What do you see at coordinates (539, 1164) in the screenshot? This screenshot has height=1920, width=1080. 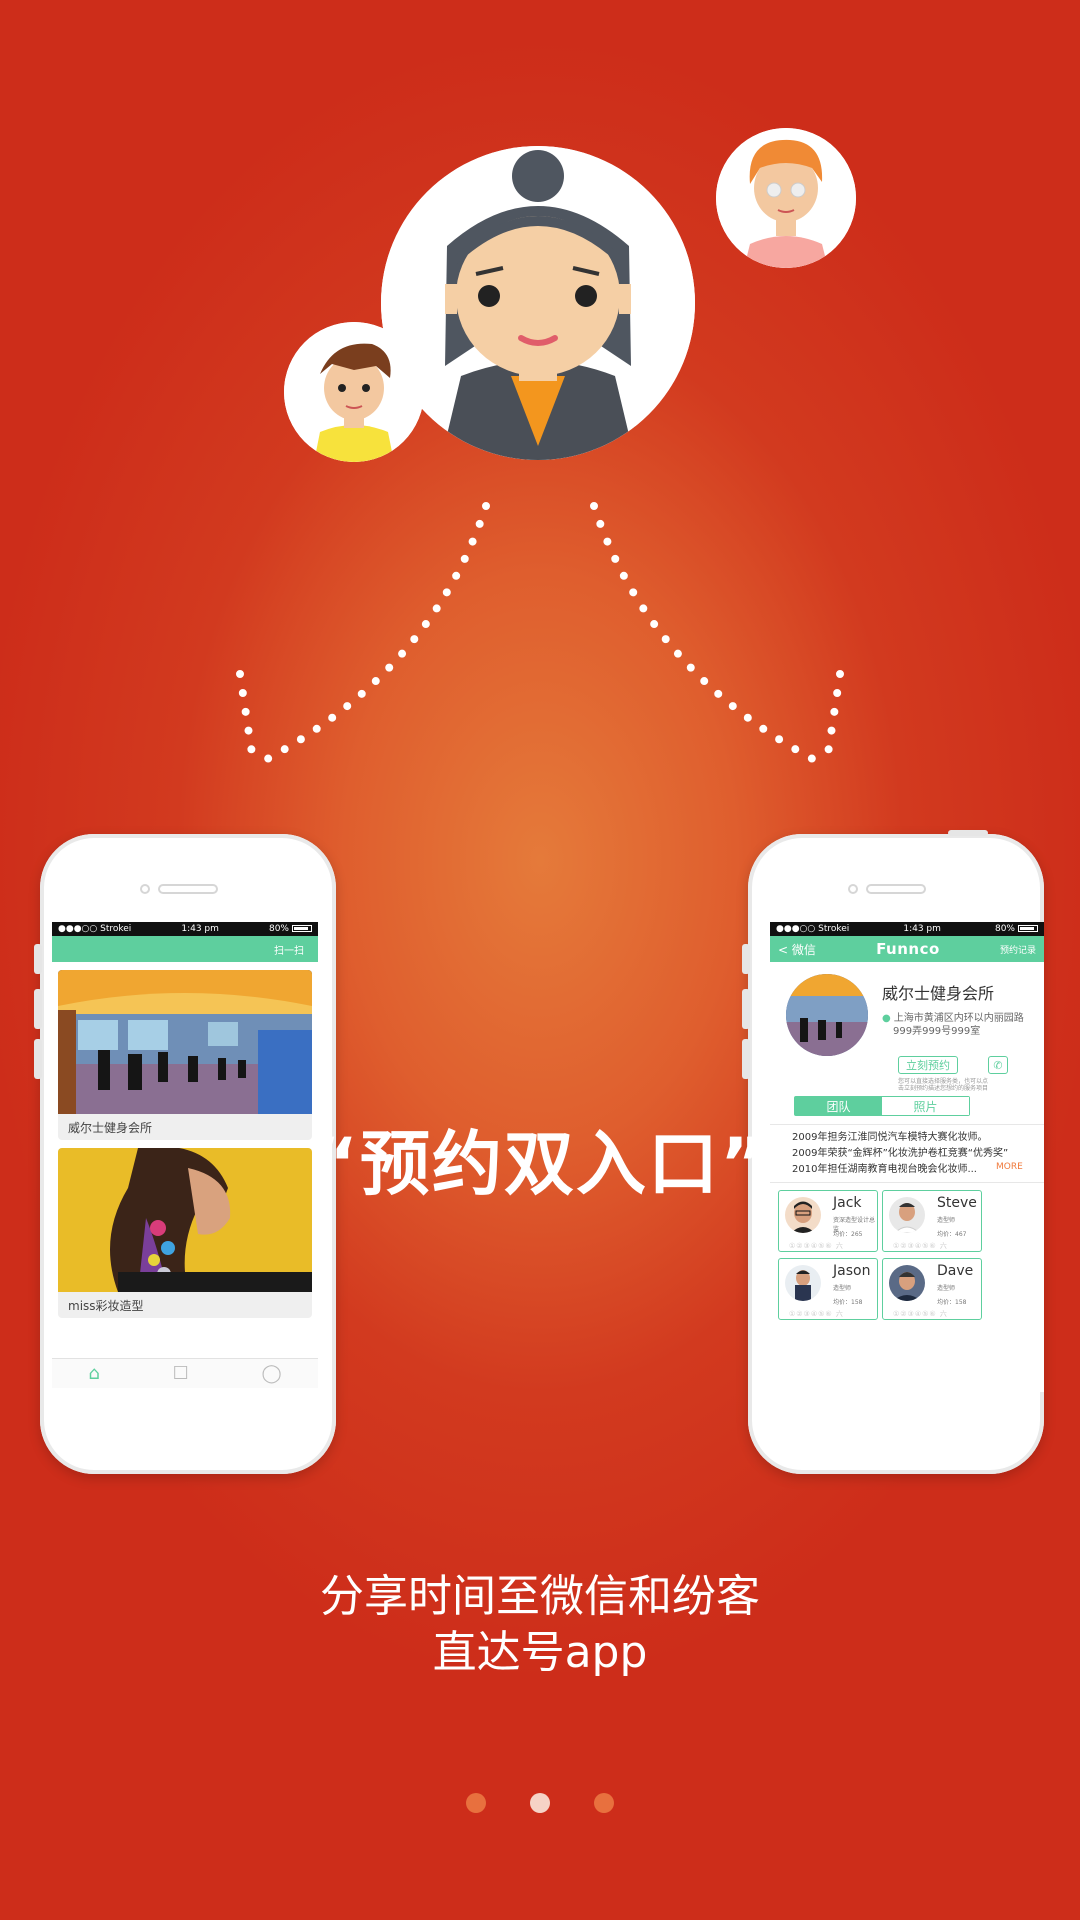 I see `headline: “预约双入口”` at bounding box center [539, 1164].